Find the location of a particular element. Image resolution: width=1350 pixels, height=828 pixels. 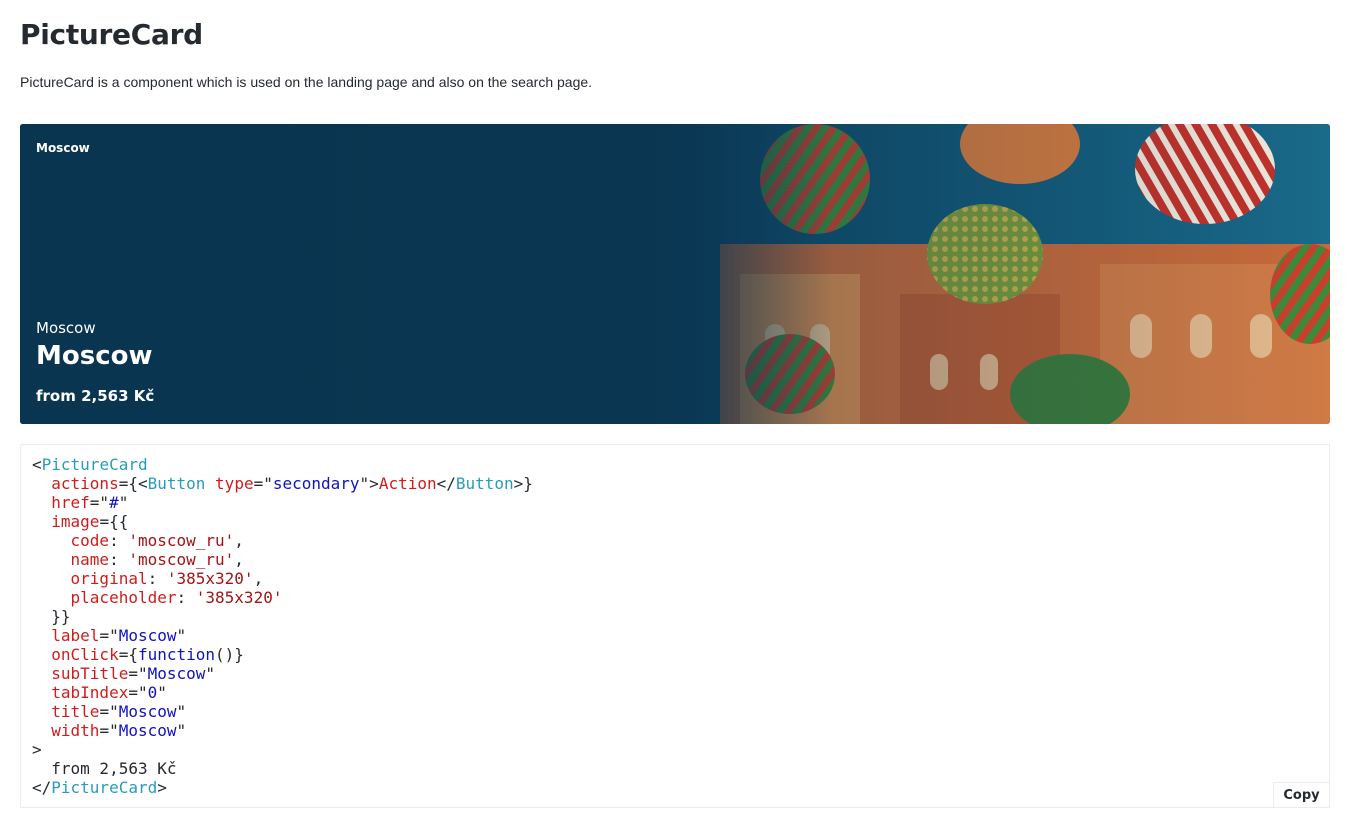

code-prop: placeholder is located at coordinates (123, 597).